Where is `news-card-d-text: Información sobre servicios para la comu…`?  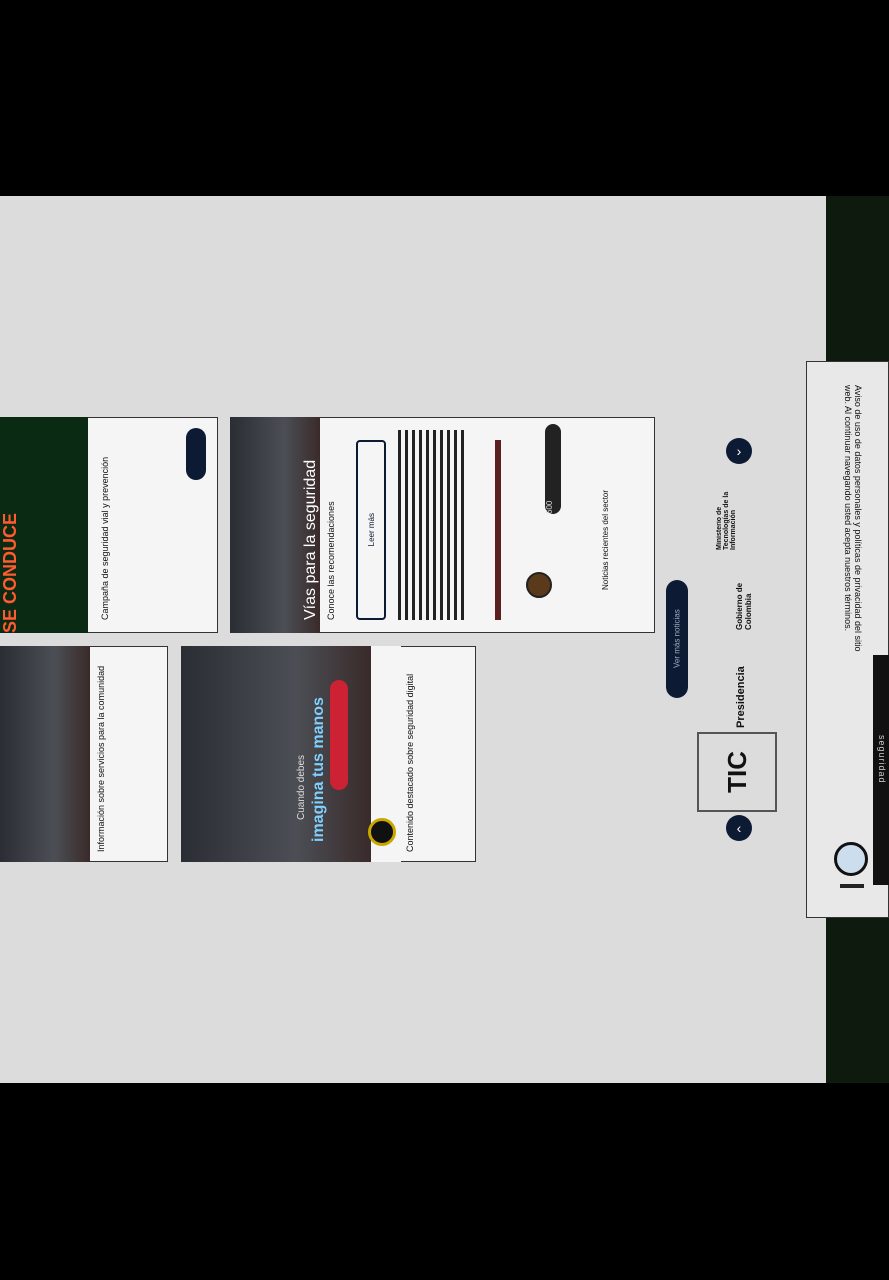 news-card-d-text: Información sobre servicios para la comu… is located at coordinates (101, 758).